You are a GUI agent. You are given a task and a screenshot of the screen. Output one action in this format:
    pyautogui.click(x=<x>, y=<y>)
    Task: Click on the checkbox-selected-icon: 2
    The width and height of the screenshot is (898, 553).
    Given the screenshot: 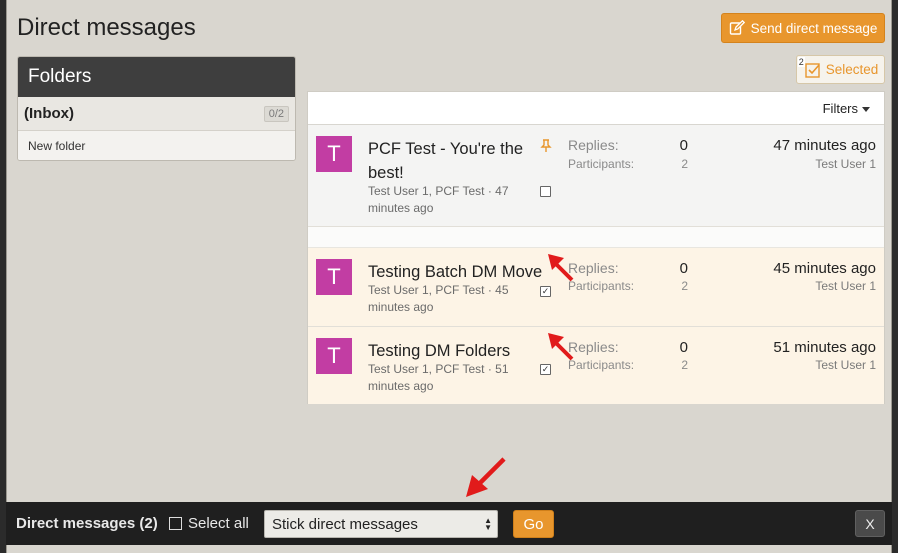 What is the action you would take?
    pyautogui.click(x=809, y=67)
    